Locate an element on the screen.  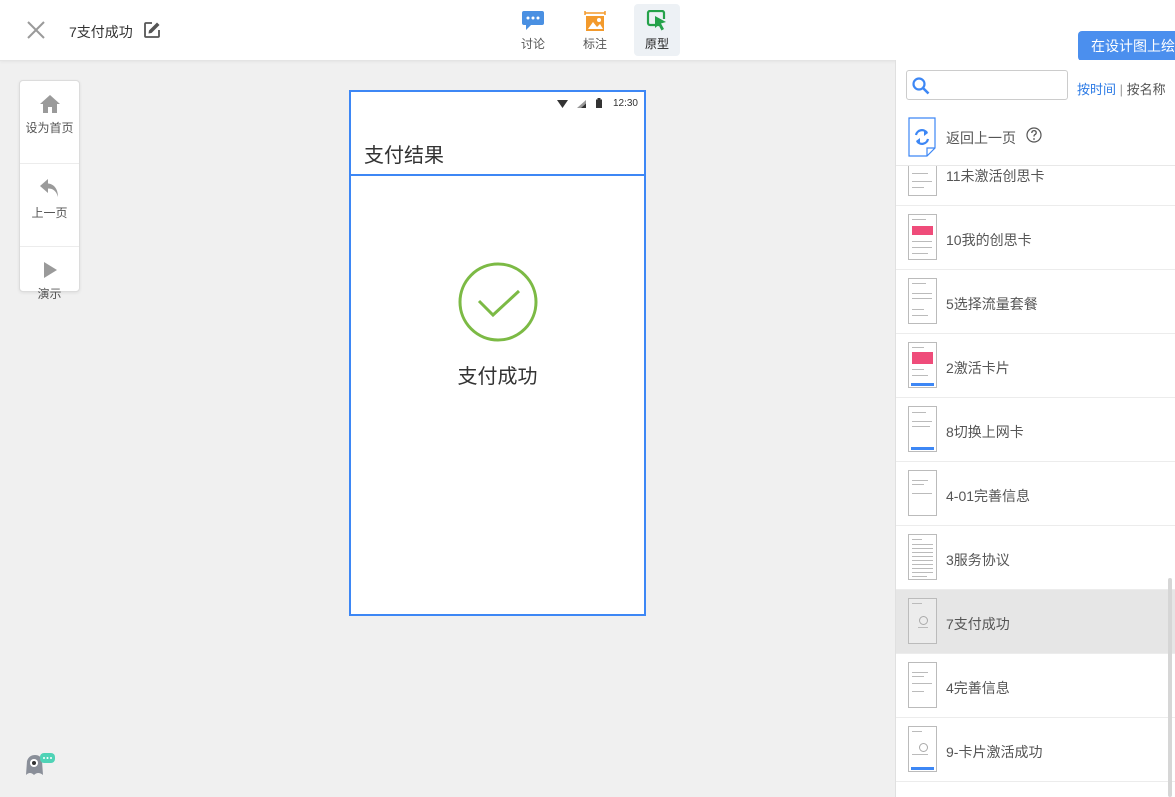
top-bar: 7支付成功 讨论 标注 原型 在设计图上绘 is located at coordinates (587, 30).